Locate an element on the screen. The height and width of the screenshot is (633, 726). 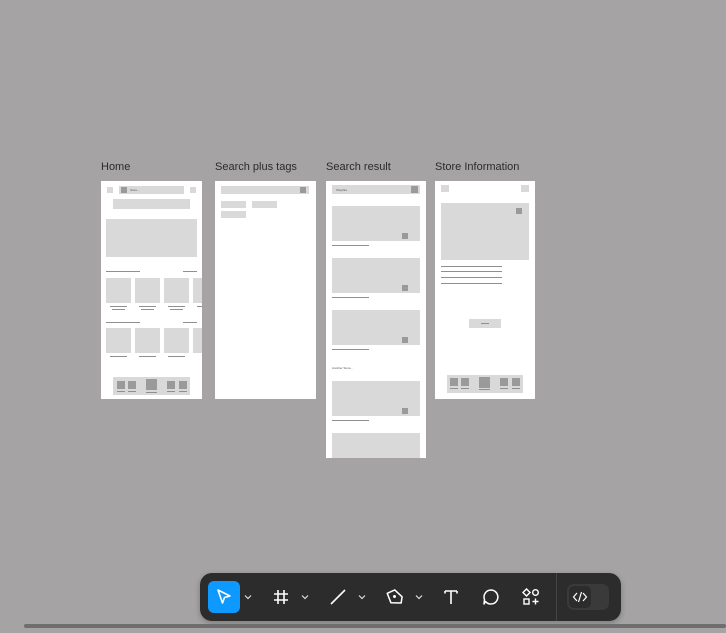
see-all-line is located at coordinates (190, 271).